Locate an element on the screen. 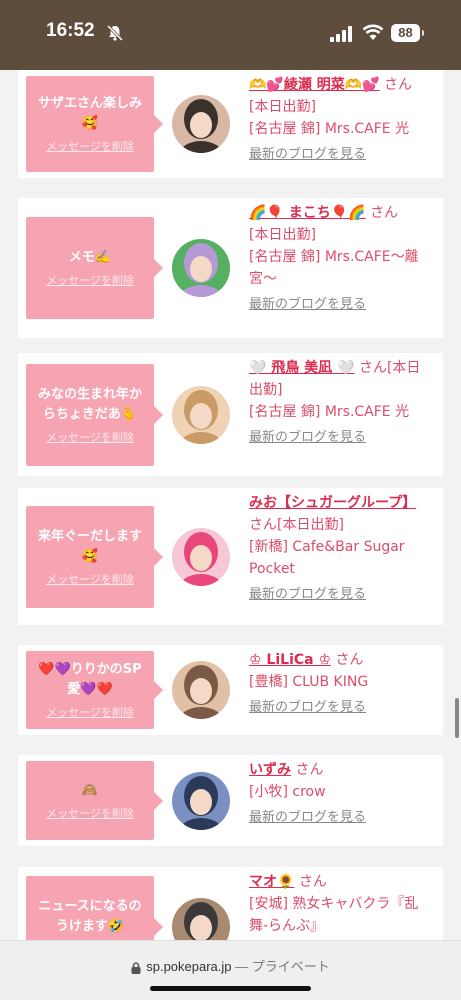 The height and width of the screenshot is (1000, 461). browser-address-bar: sp.pokepara.jp — プライベート is located at coordinates (230, 970).